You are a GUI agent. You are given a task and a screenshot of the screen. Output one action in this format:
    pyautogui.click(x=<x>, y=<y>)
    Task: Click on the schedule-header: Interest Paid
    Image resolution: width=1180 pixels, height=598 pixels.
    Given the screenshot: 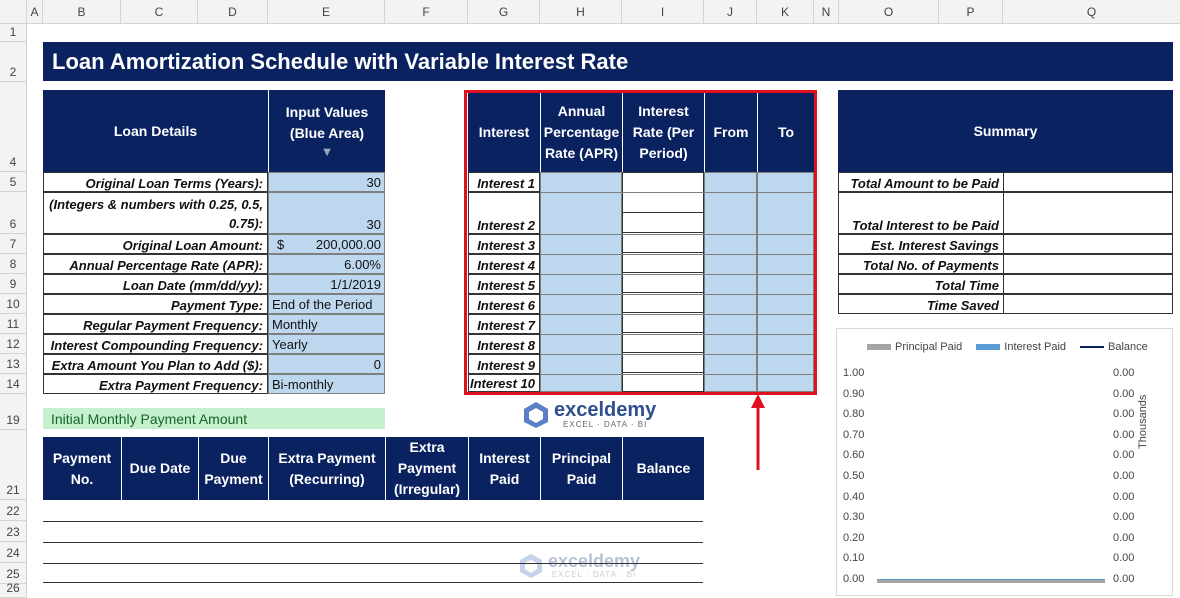 What is the action you would take?
    pyautogui.click(x=504, y=468)
    